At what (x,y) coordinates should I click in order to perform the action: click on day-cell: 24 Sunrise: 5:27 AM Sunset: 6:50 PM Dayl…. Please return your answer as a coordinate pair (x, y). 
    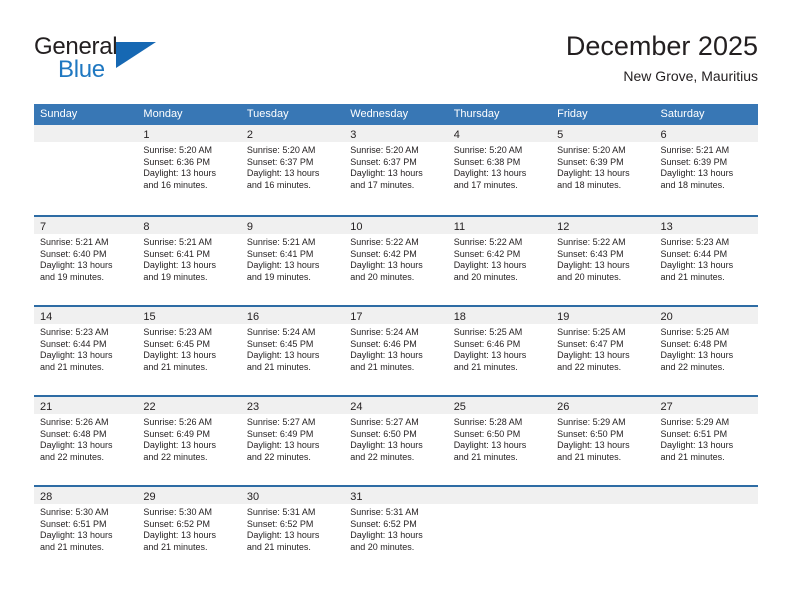
    Looking at the image, I should click on (396, 441).